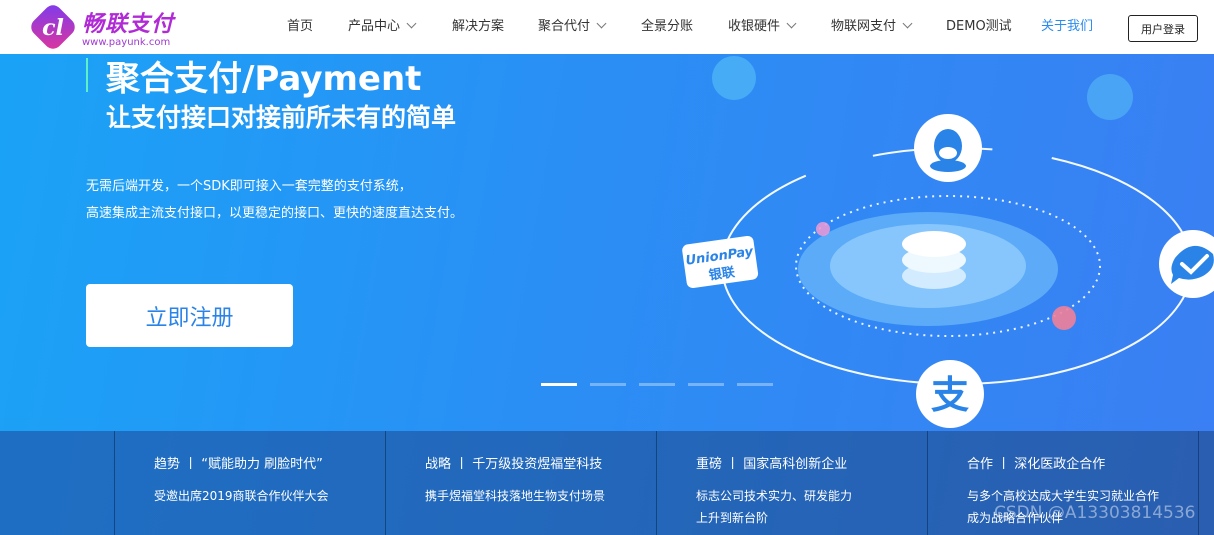 The height and width of the screenshot is (535, 1214). What do you see at coordinates (374, 26) in the screenshot?
I see `nav-item-label: 产品中心` at bounding box center [374, 26].